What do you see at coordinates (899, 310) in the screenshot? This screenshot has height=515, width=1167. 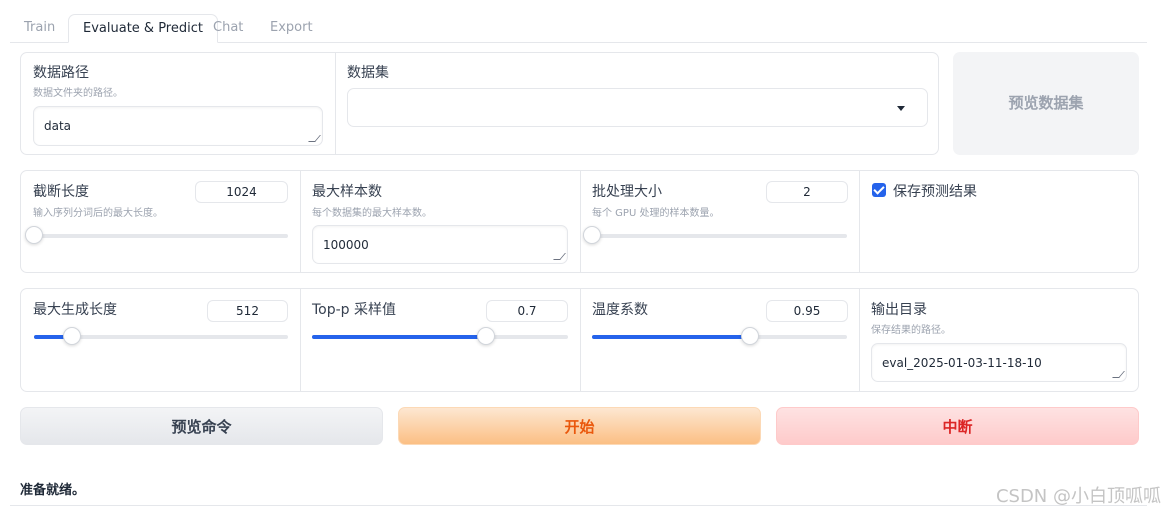 I see `output-dir-label: 输出目录` at bounding box center [899, 310].